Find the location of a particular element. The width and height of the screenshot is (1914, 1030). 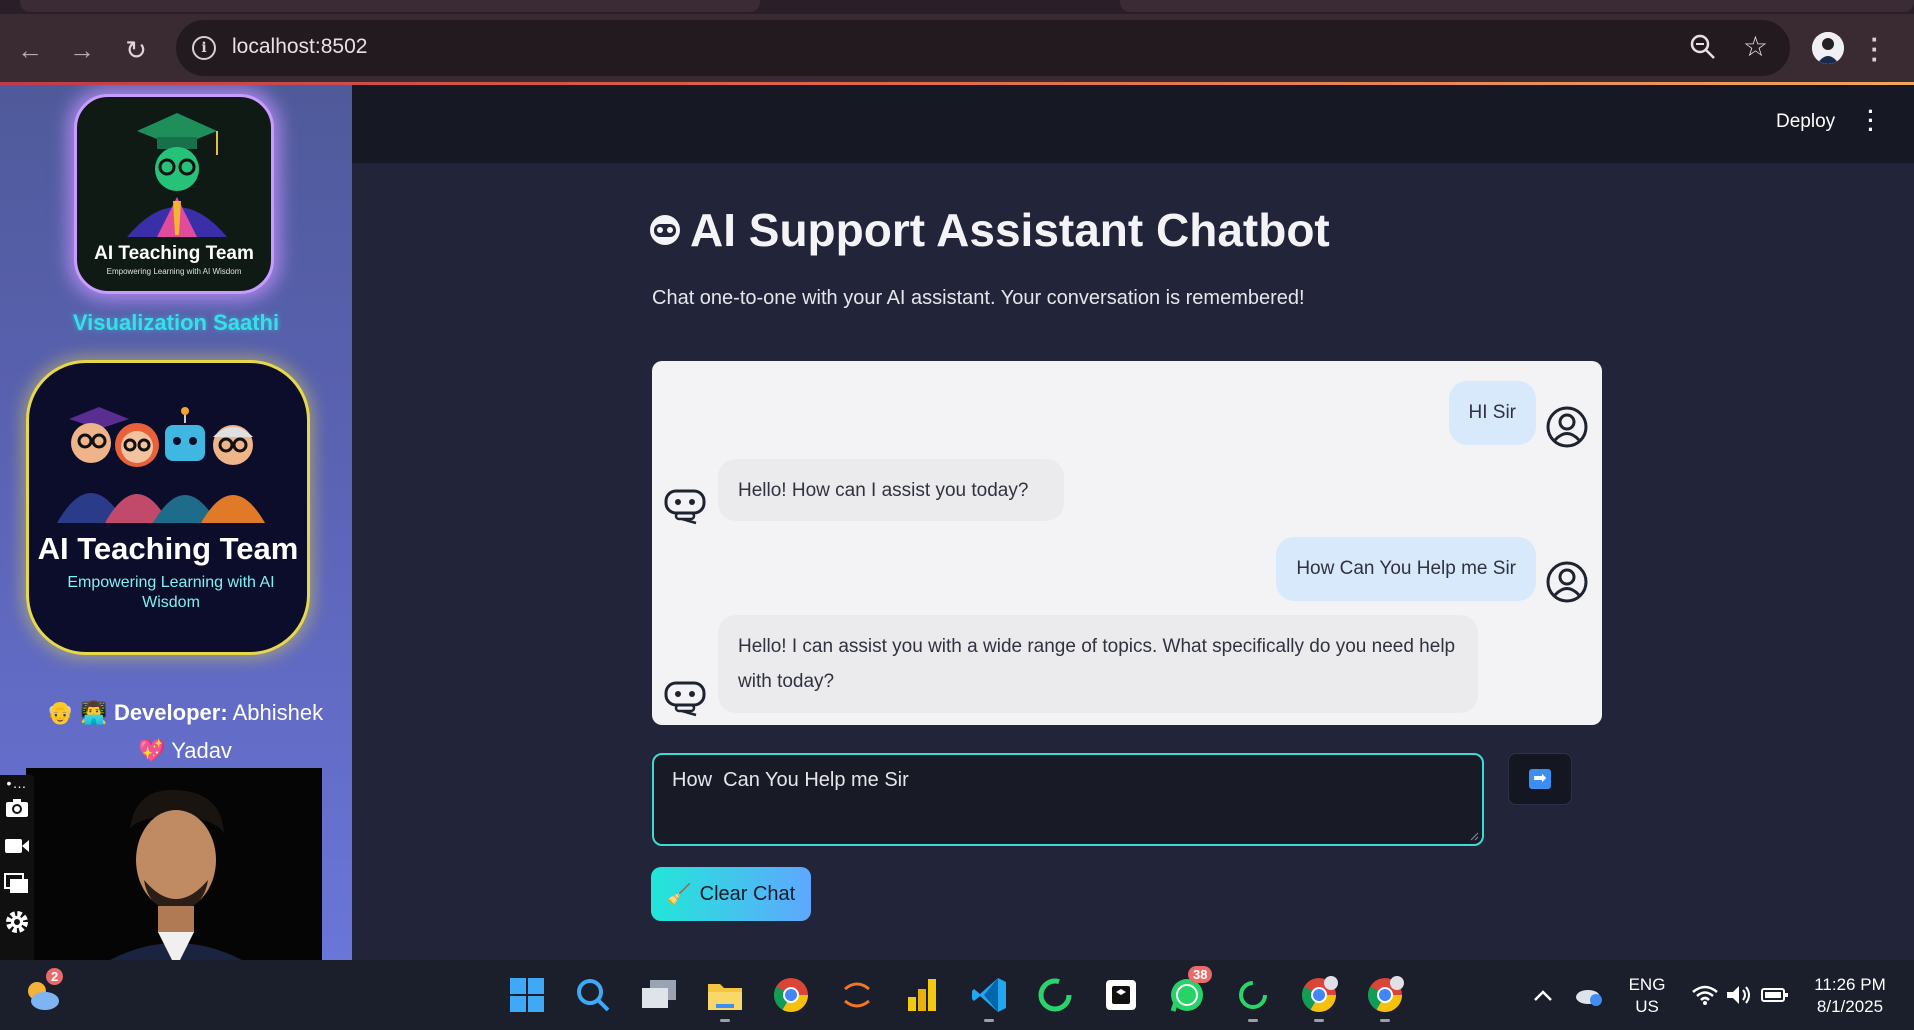

language-indicator: ENG US is located at coordinates (1647, 996).